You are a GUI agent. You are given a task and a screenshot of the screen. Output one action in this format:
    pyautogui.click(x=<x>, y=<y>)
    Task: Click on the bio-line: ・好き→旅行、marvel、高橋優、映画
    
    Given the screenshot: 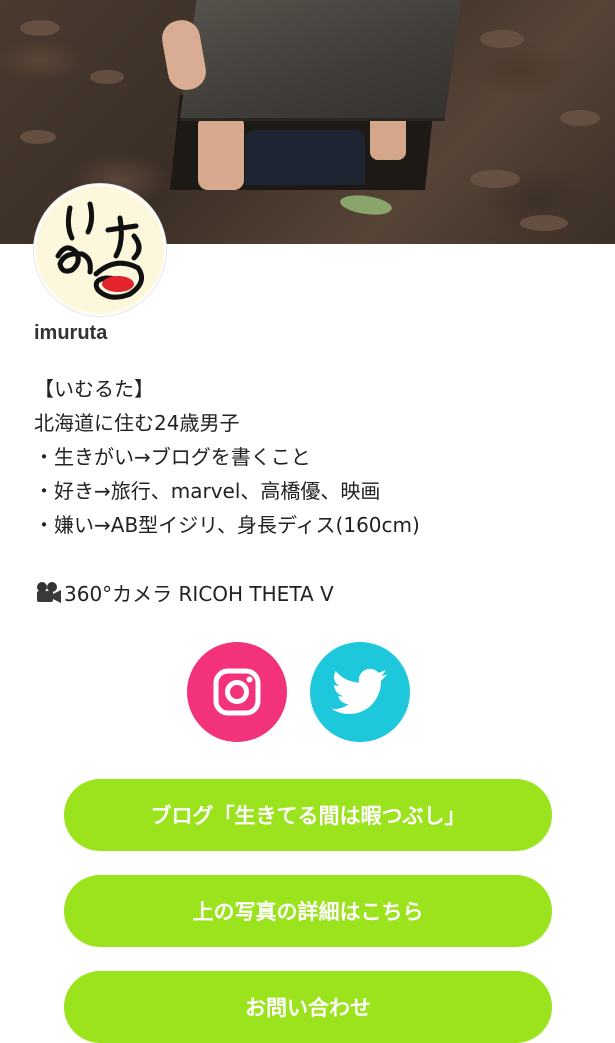 What is the action you would take?
    pyautogui.click(x=207, y=491)
    